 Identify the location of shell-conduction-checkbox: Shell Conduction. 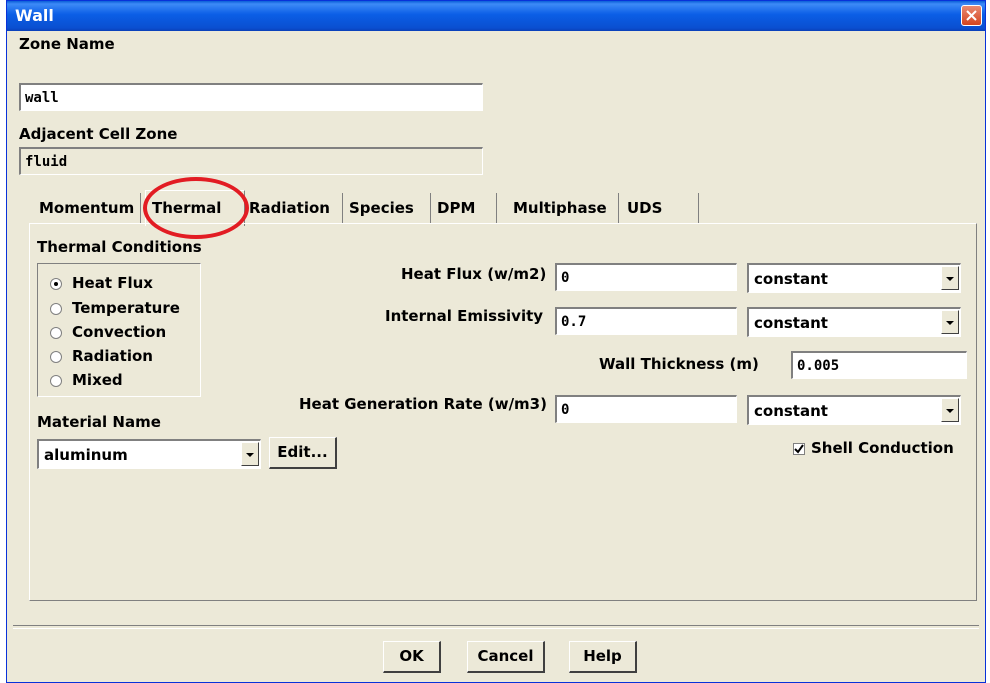
(883, 449).